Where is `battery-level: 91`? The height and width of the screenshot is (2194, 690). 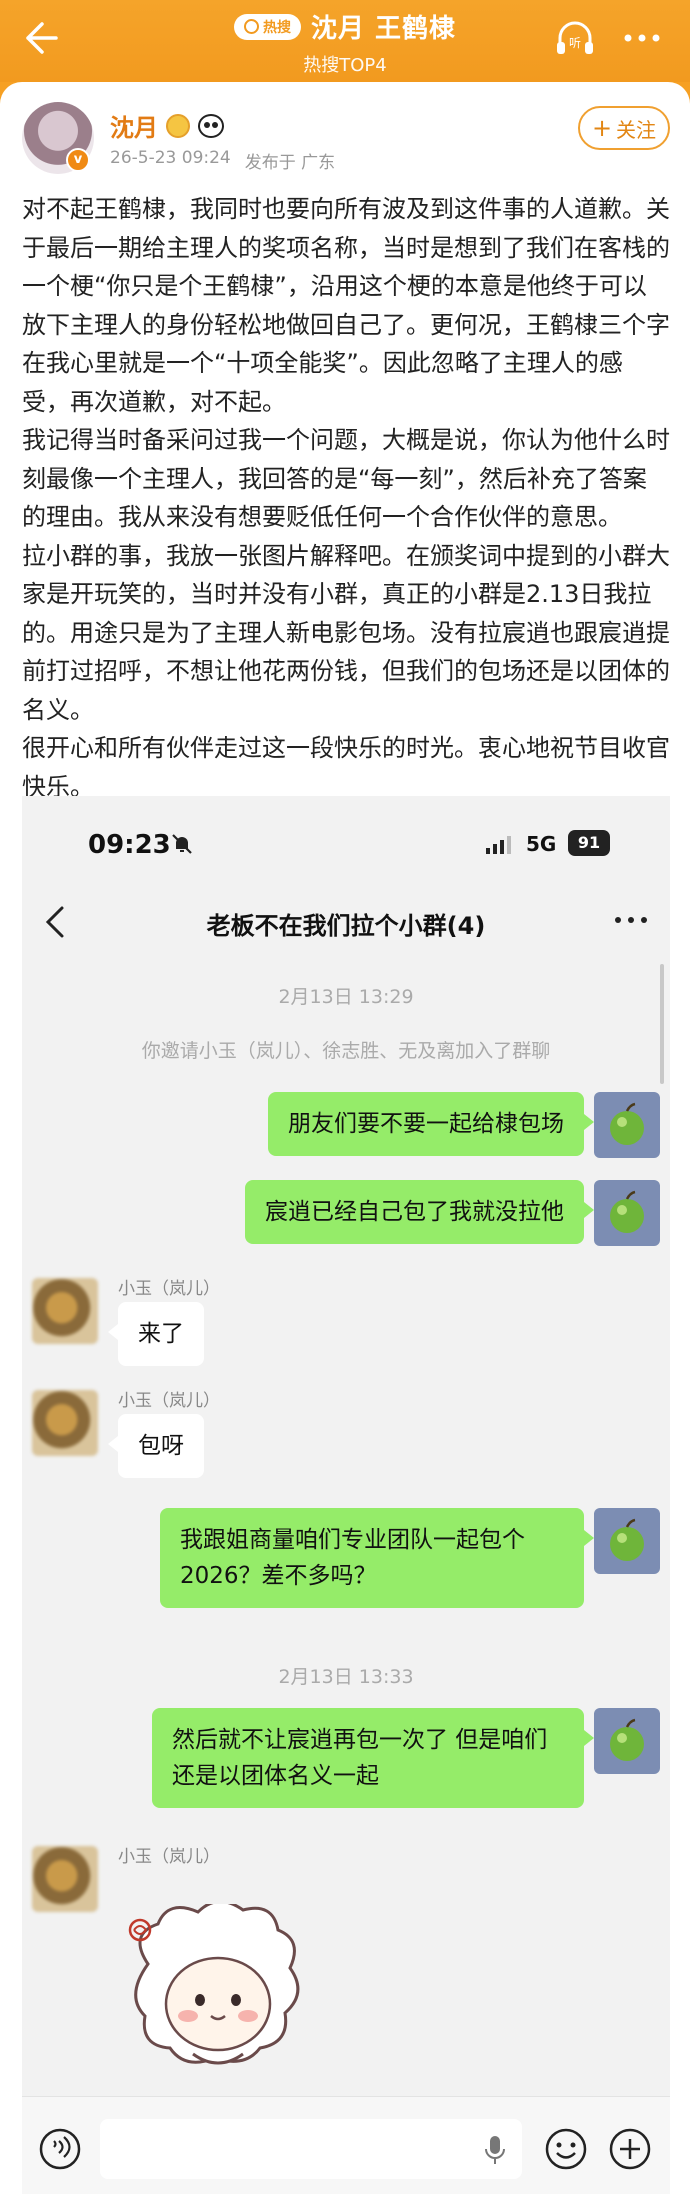
battery-level: 91 is located at coordinates (589, 843).